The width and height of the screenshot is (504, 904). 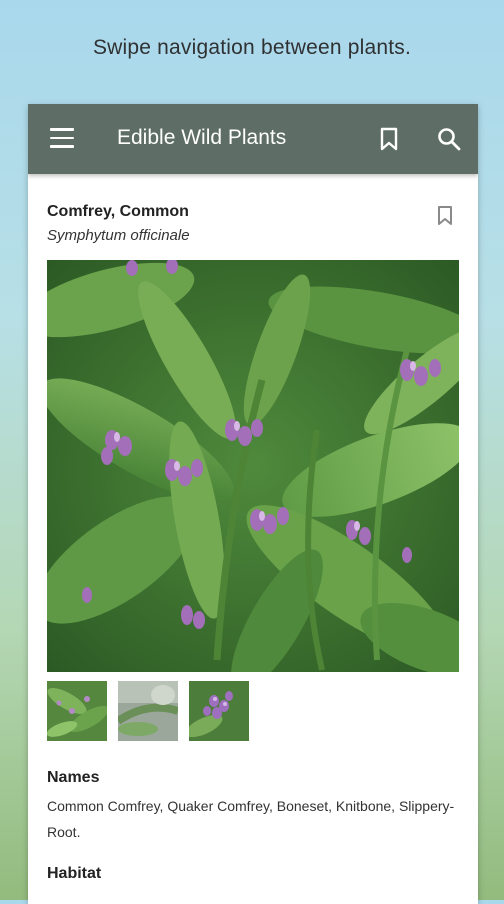 I want to click on search-icon, so click(x=449, y=139).